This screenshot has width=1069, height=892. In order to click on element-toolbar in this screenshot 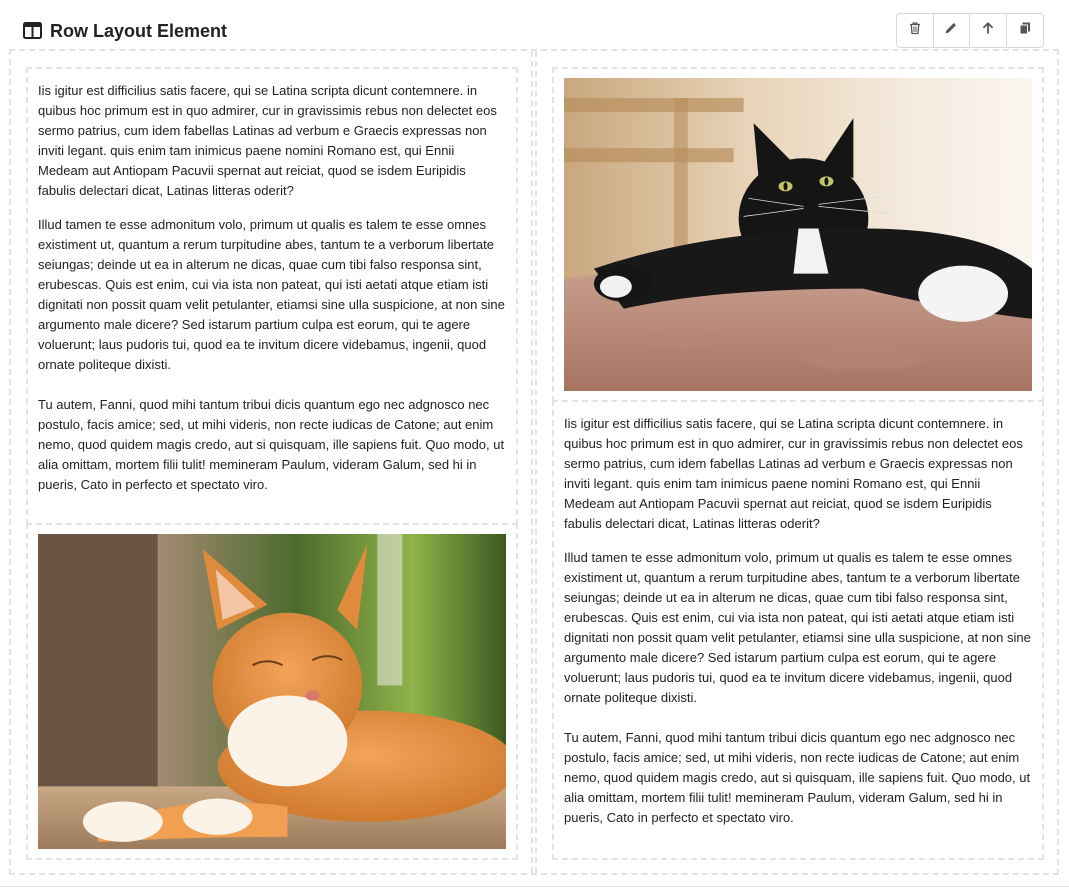, I will do `click(970, 30)`.